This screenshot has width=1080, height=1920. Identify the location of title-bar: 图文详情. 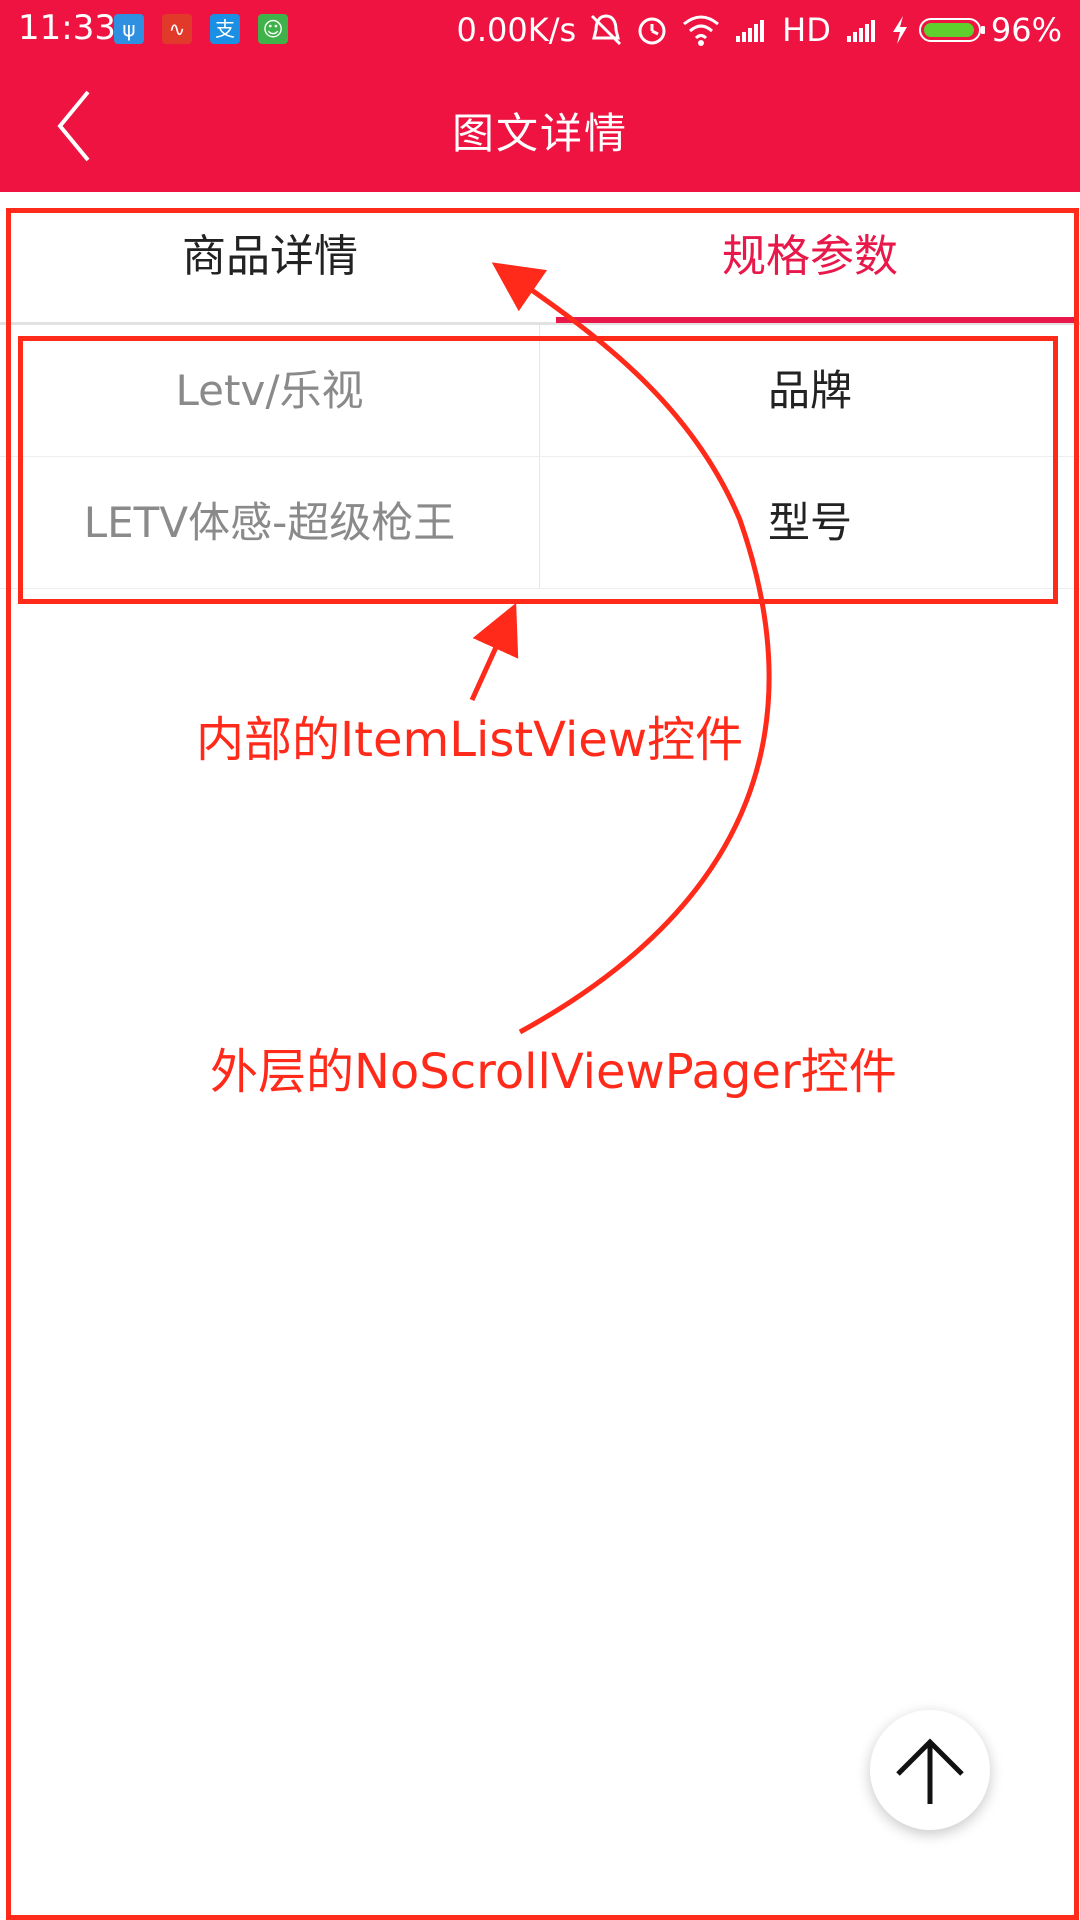
(540, 126).